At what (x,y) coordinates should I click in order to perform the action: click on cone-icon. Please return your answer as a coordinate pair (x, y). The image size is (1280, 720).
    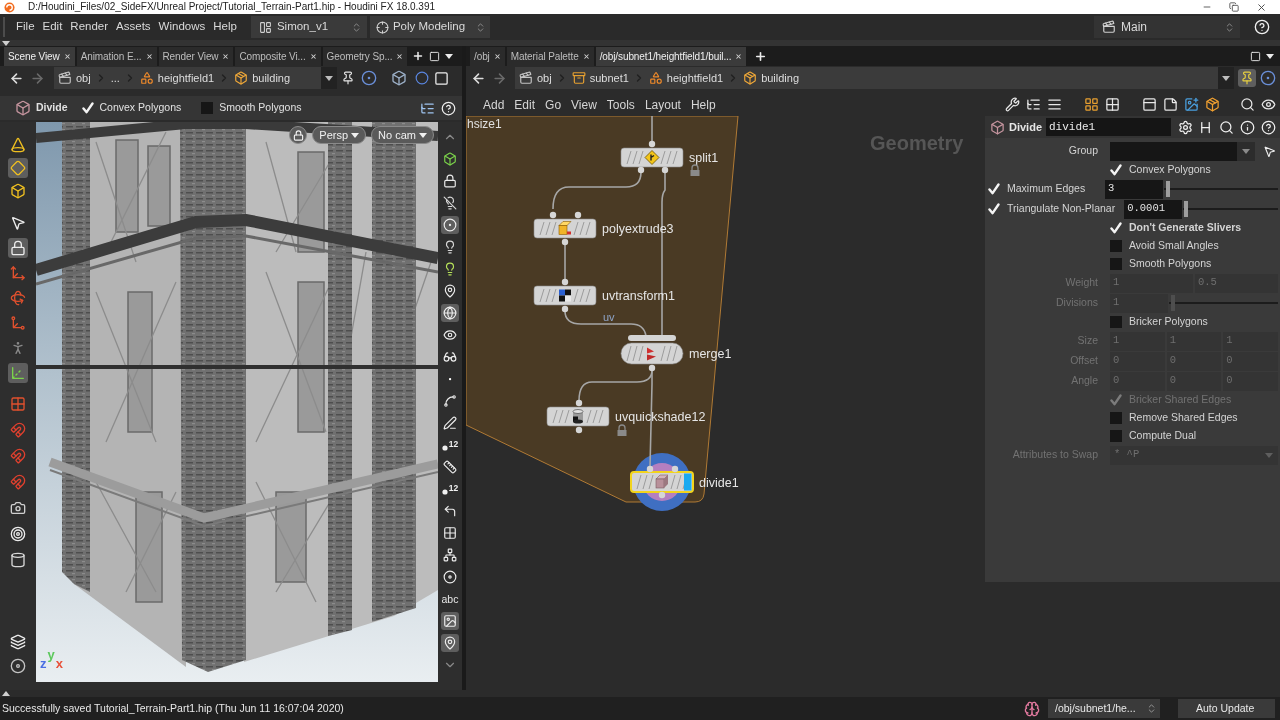
    Looking at the image, I should click on (18, 144).